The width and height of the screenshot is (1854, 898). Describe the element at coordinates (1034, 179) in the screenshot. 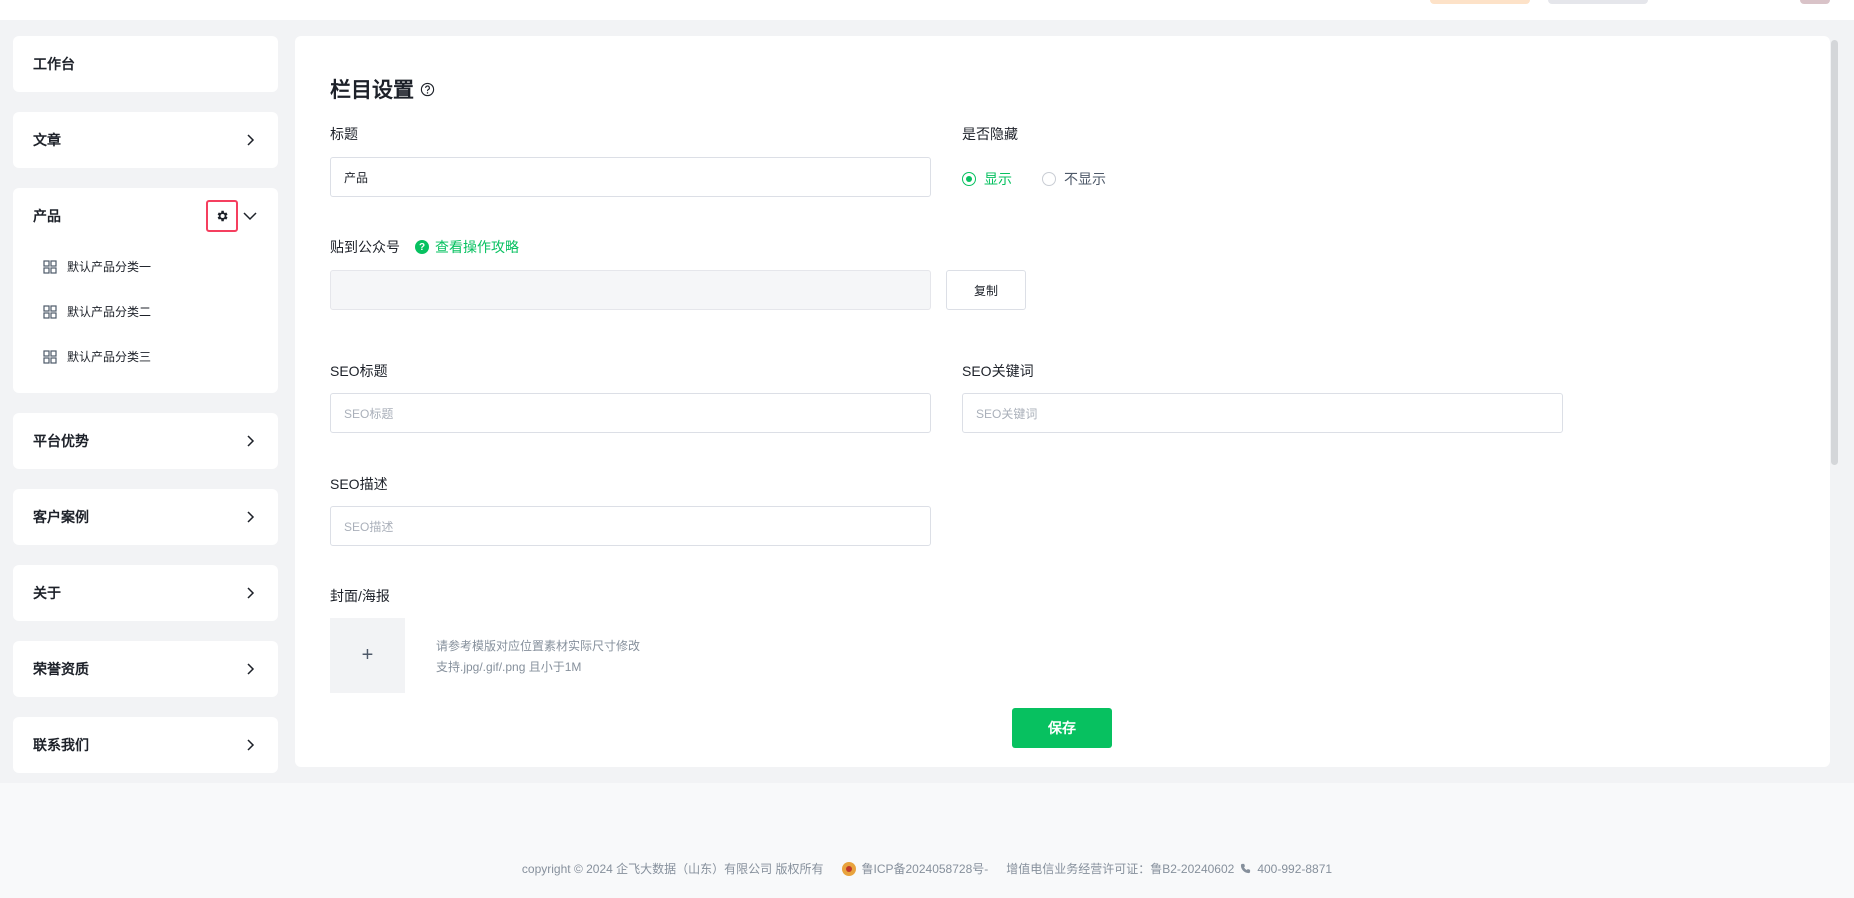

I see `visibility-radio-group: 显示 不显示` at that location.